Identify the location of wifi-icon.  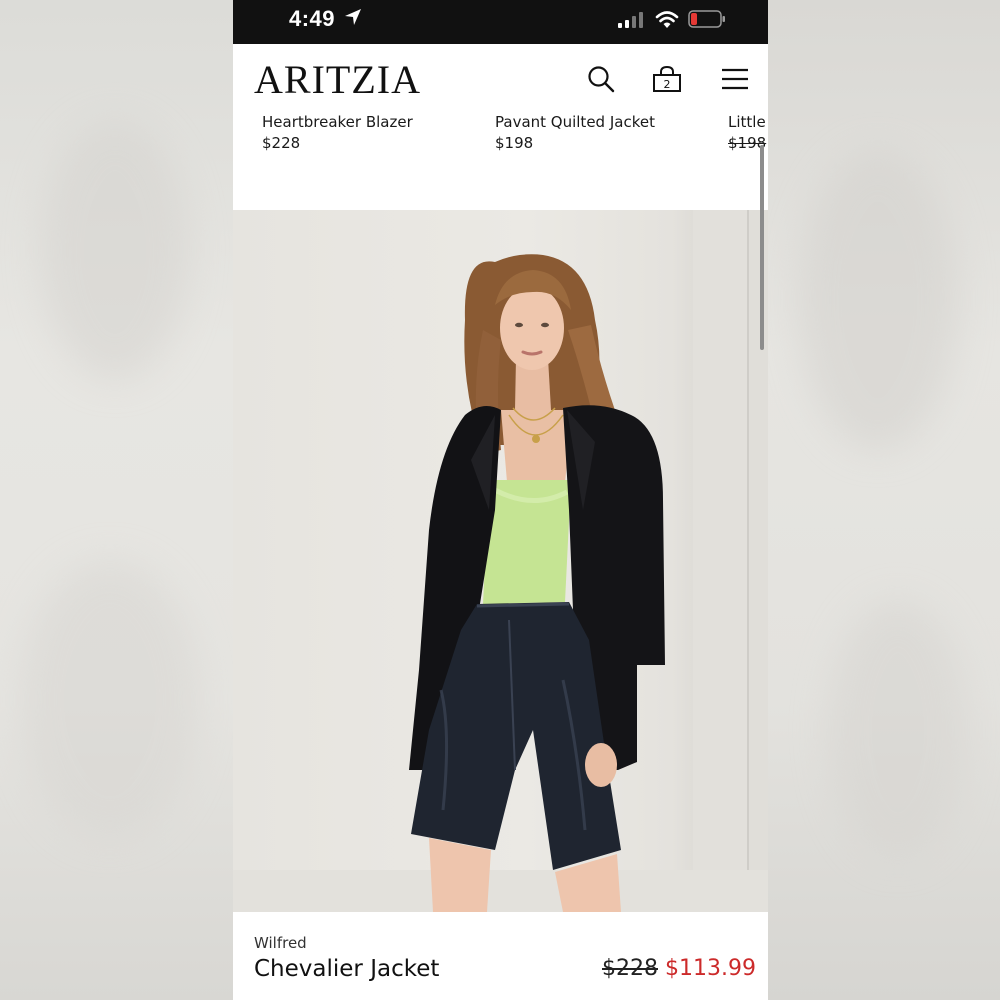
(667, 19).